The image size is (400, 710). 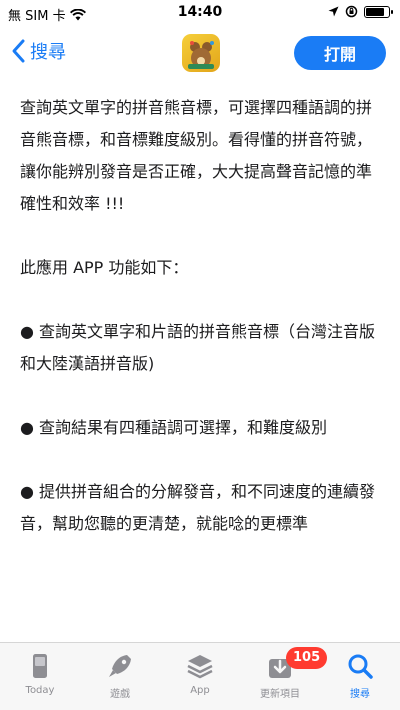 What do you see at coordinates (198, 347) in the screenshot?
I see `description-paragraph: ● 查詢英文單字和片語的拼音熊音標（台灣注音版和大陸漢語拼音版)` at bounding box center [198, 347].